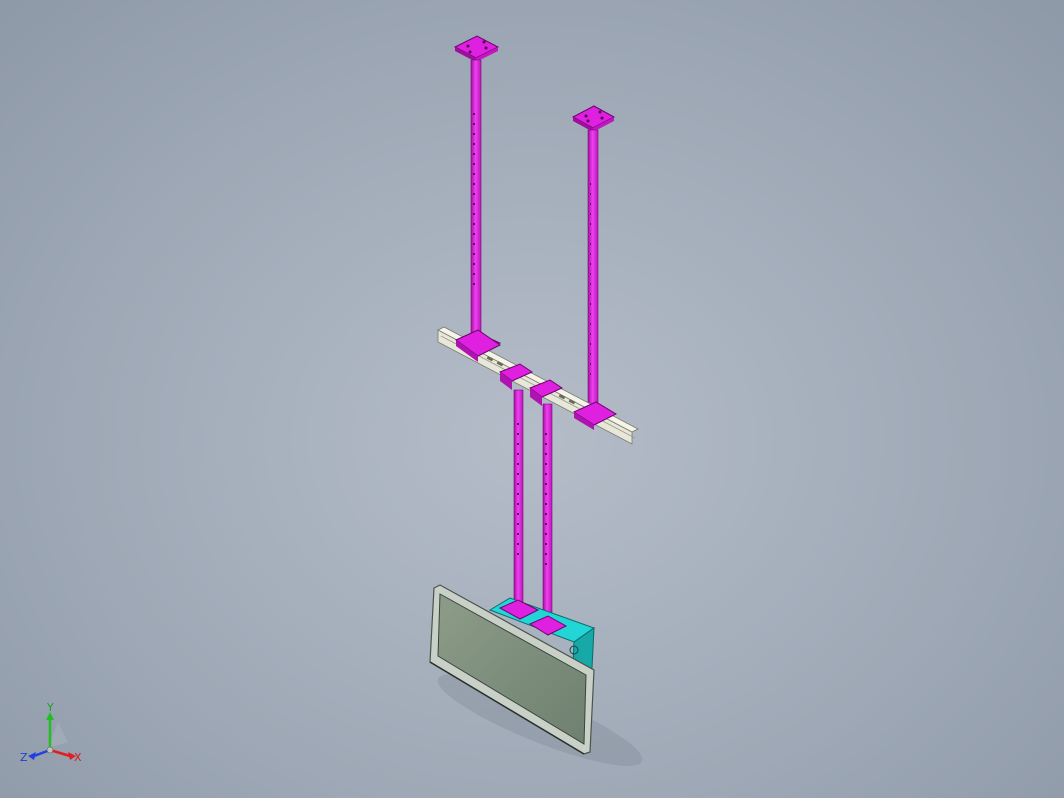  Describe the element at coordinates (477, 195) in the screenshot. I see `upper-left-pole` at that location.